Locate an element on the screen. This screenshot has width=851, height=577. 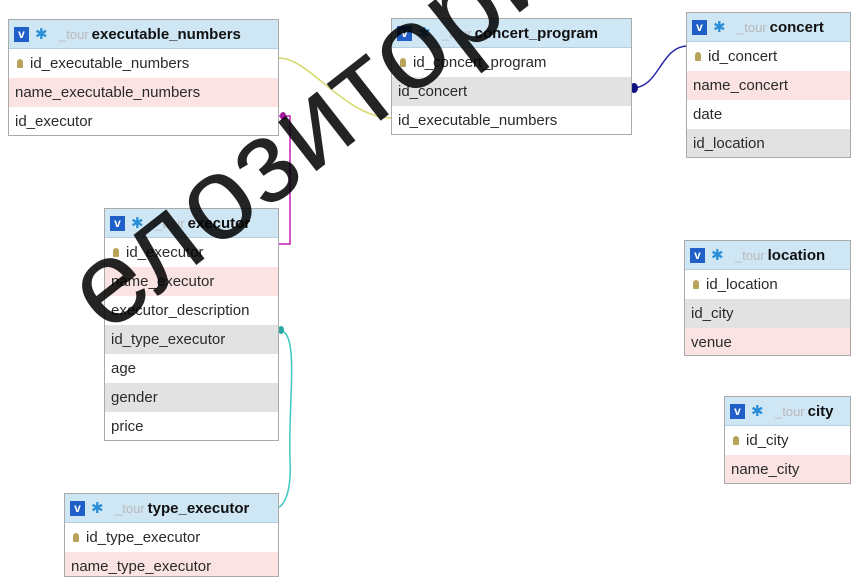
column-name: name_city is located at coordinates (765, 469).